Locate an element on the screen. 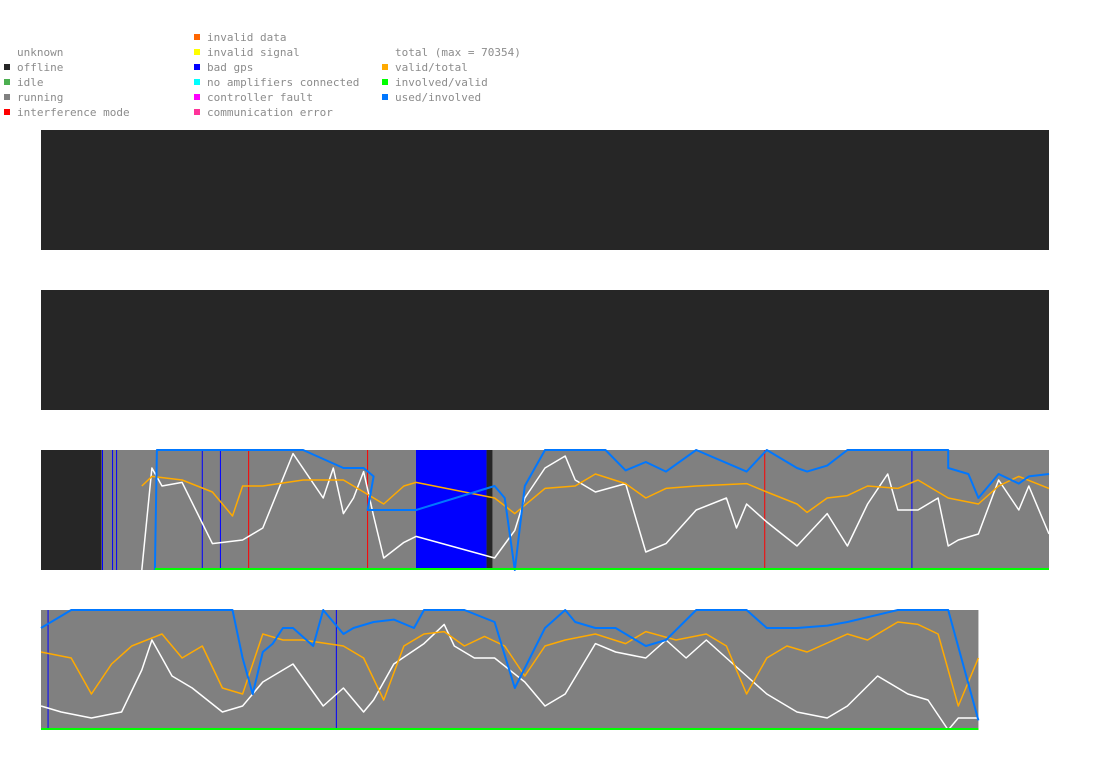  status-band-running is located at coordinates (771, 510).